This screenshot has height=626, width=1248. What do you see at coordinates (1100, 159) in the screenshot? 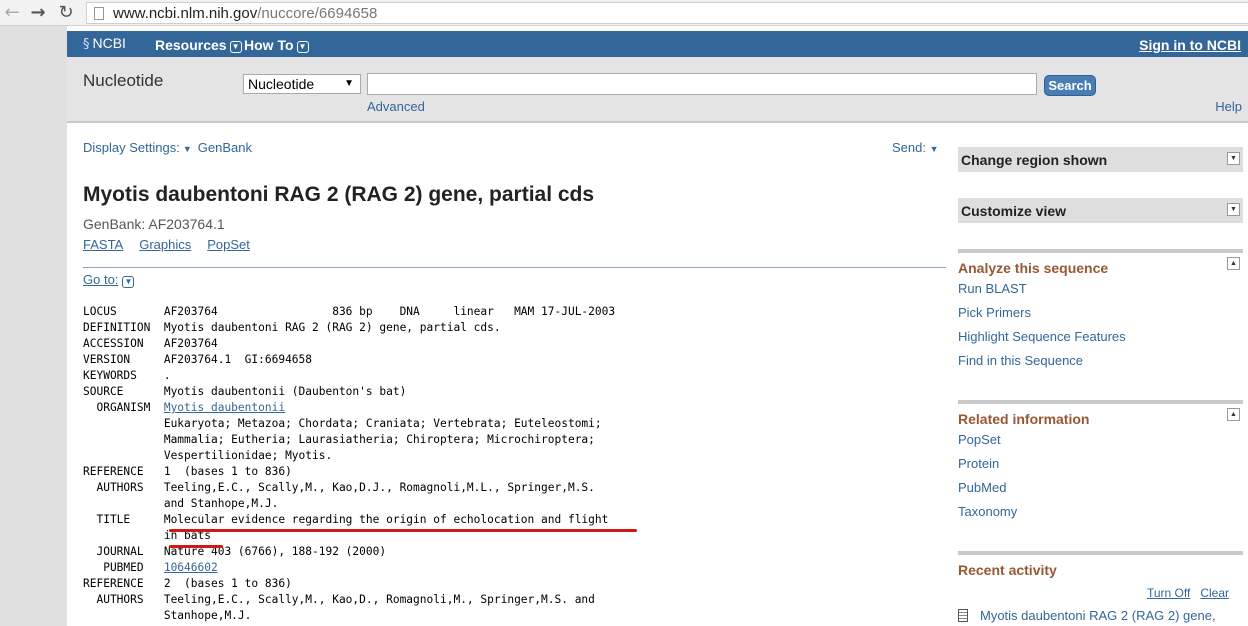
I see `change-region-panel: Change region shown ▼` at bounding box center [1100, 159].